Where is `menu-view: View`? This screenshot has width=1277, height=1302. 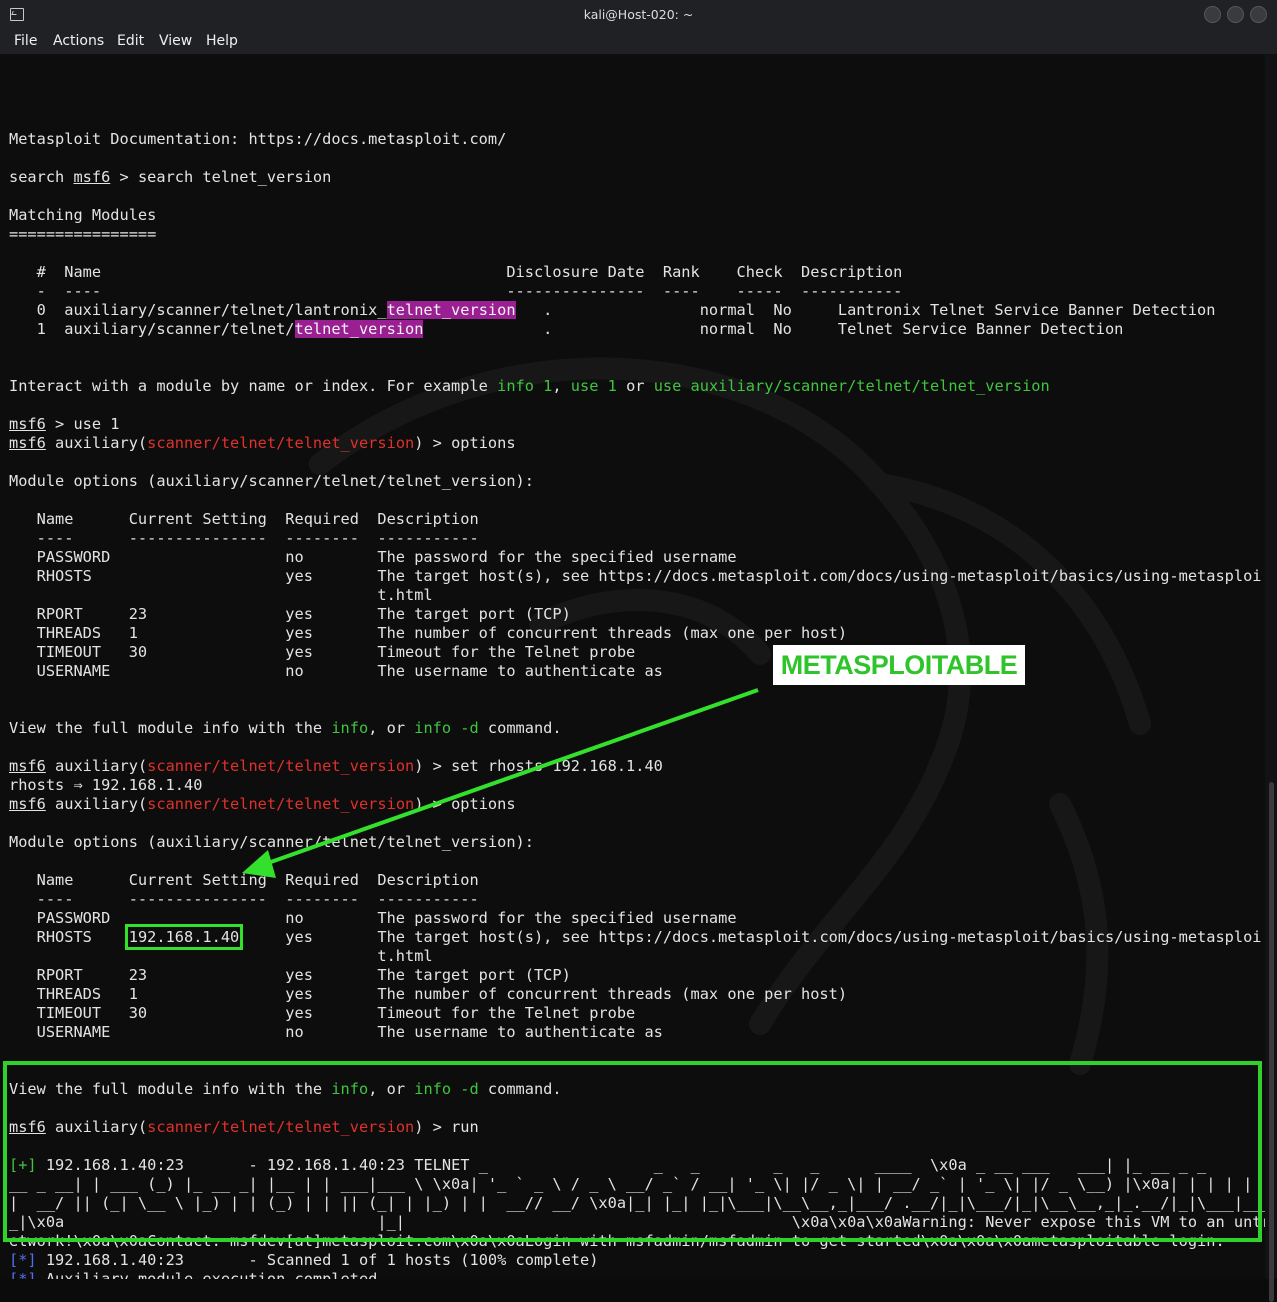
menu-view: View is located at coordinates (175, 41).